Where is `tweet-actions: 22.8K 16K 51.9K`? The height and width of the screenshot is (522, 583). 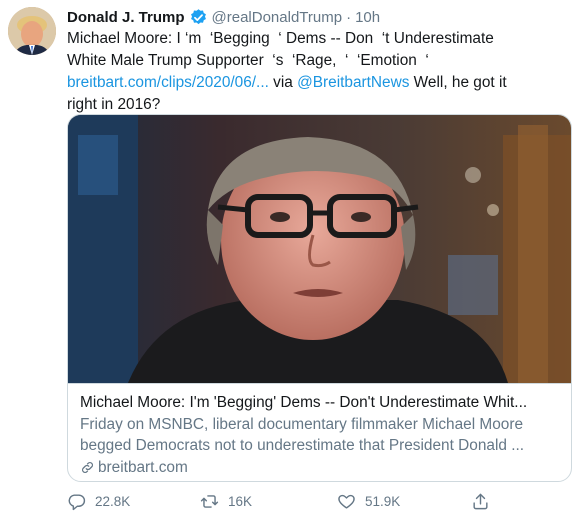
tweet-actions: 22.8K 16K 51.9K is located at coordinates (307, 501).